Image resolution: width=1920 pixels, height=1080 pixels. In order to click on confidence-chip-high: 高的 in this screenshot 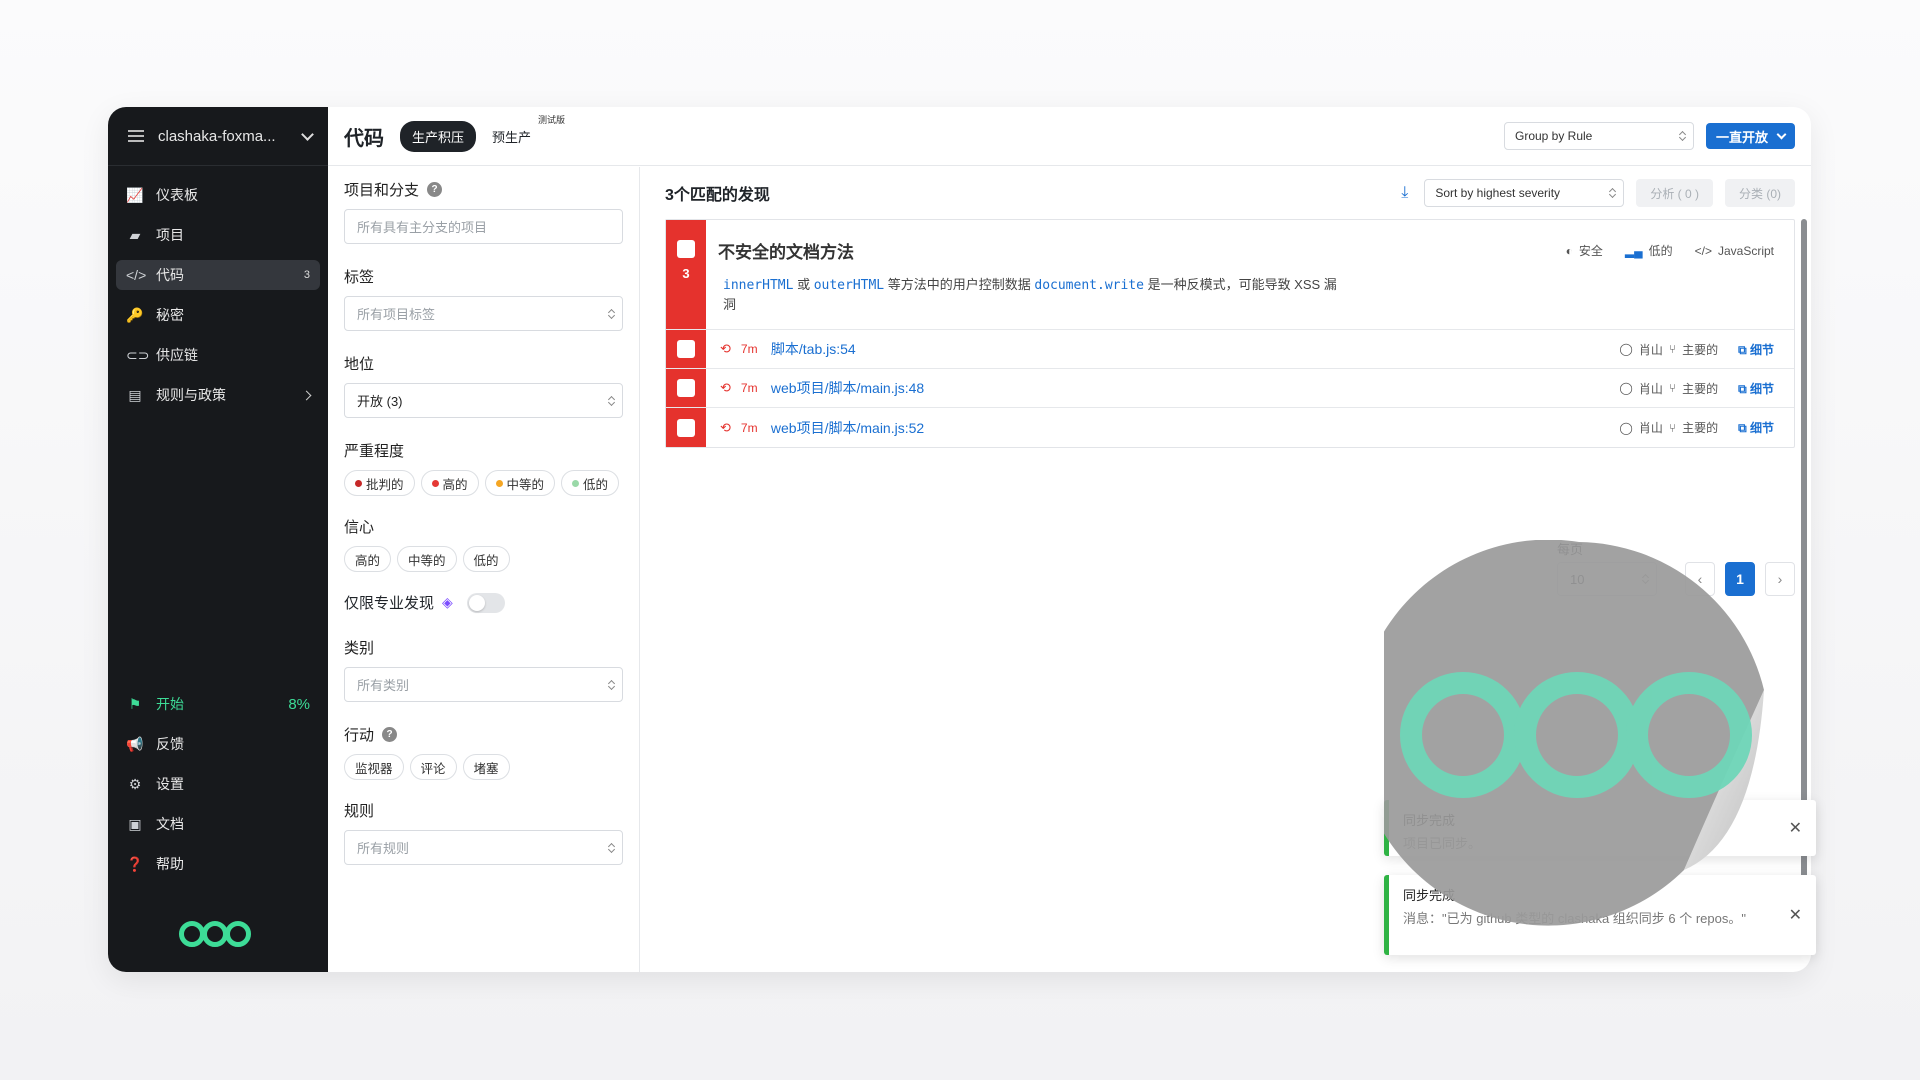, I will do `click(368, 559)`.